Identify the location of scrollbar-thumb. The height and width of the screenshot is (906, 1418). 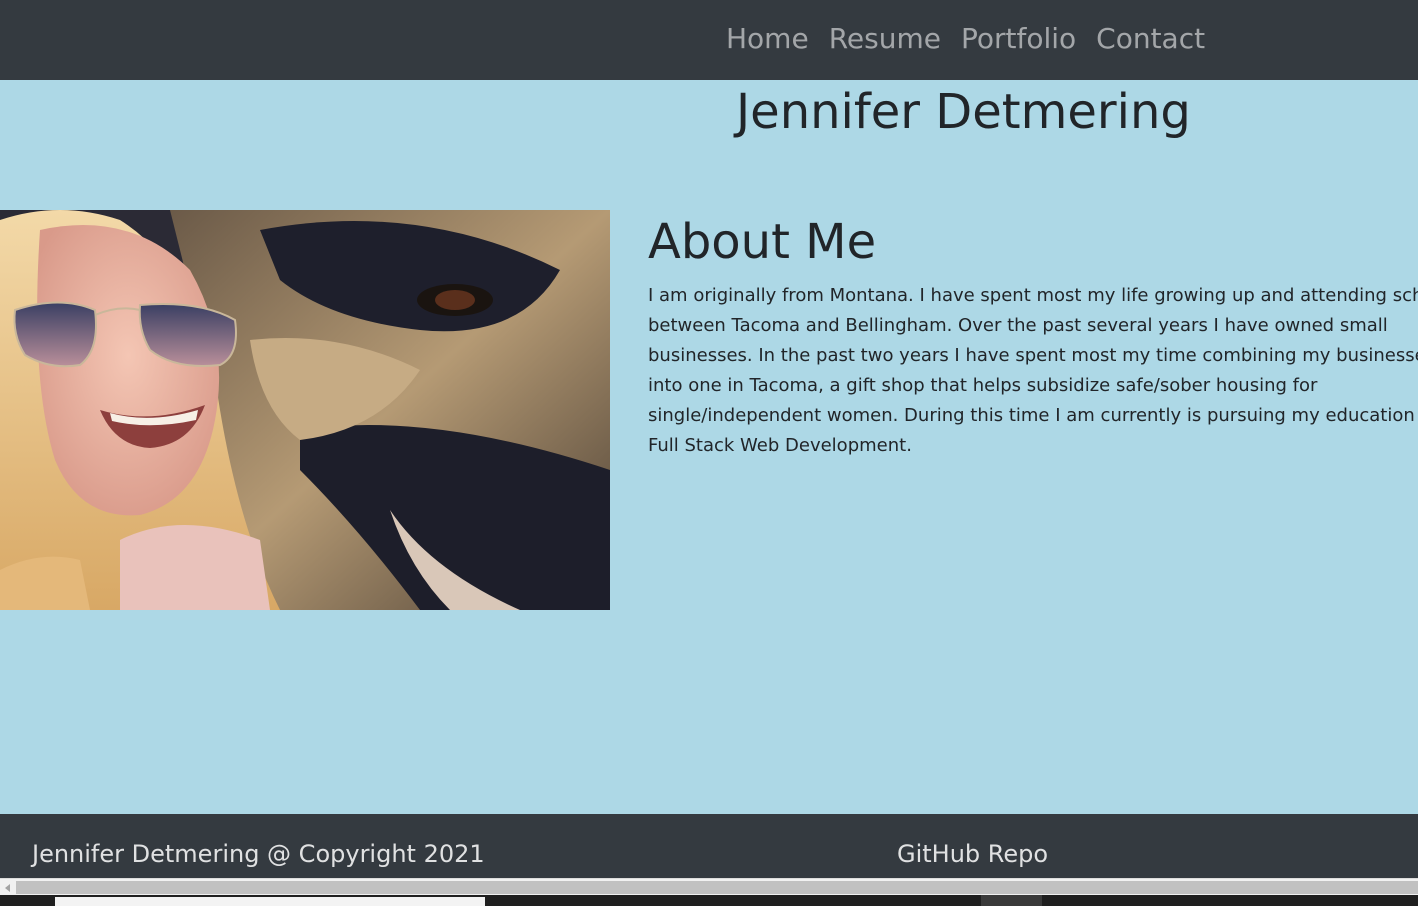
(717, 887).